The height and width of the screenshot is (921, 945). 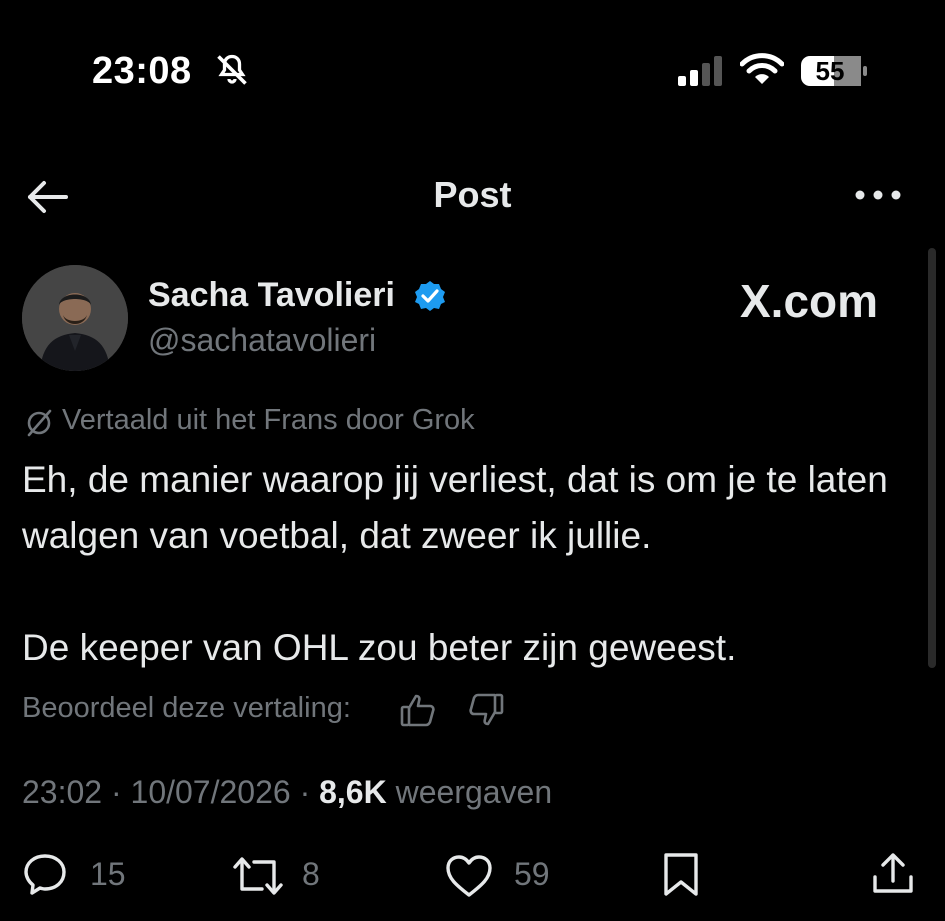 I want to click on x-com-watermark: X.com, so click(x=809, y=301).